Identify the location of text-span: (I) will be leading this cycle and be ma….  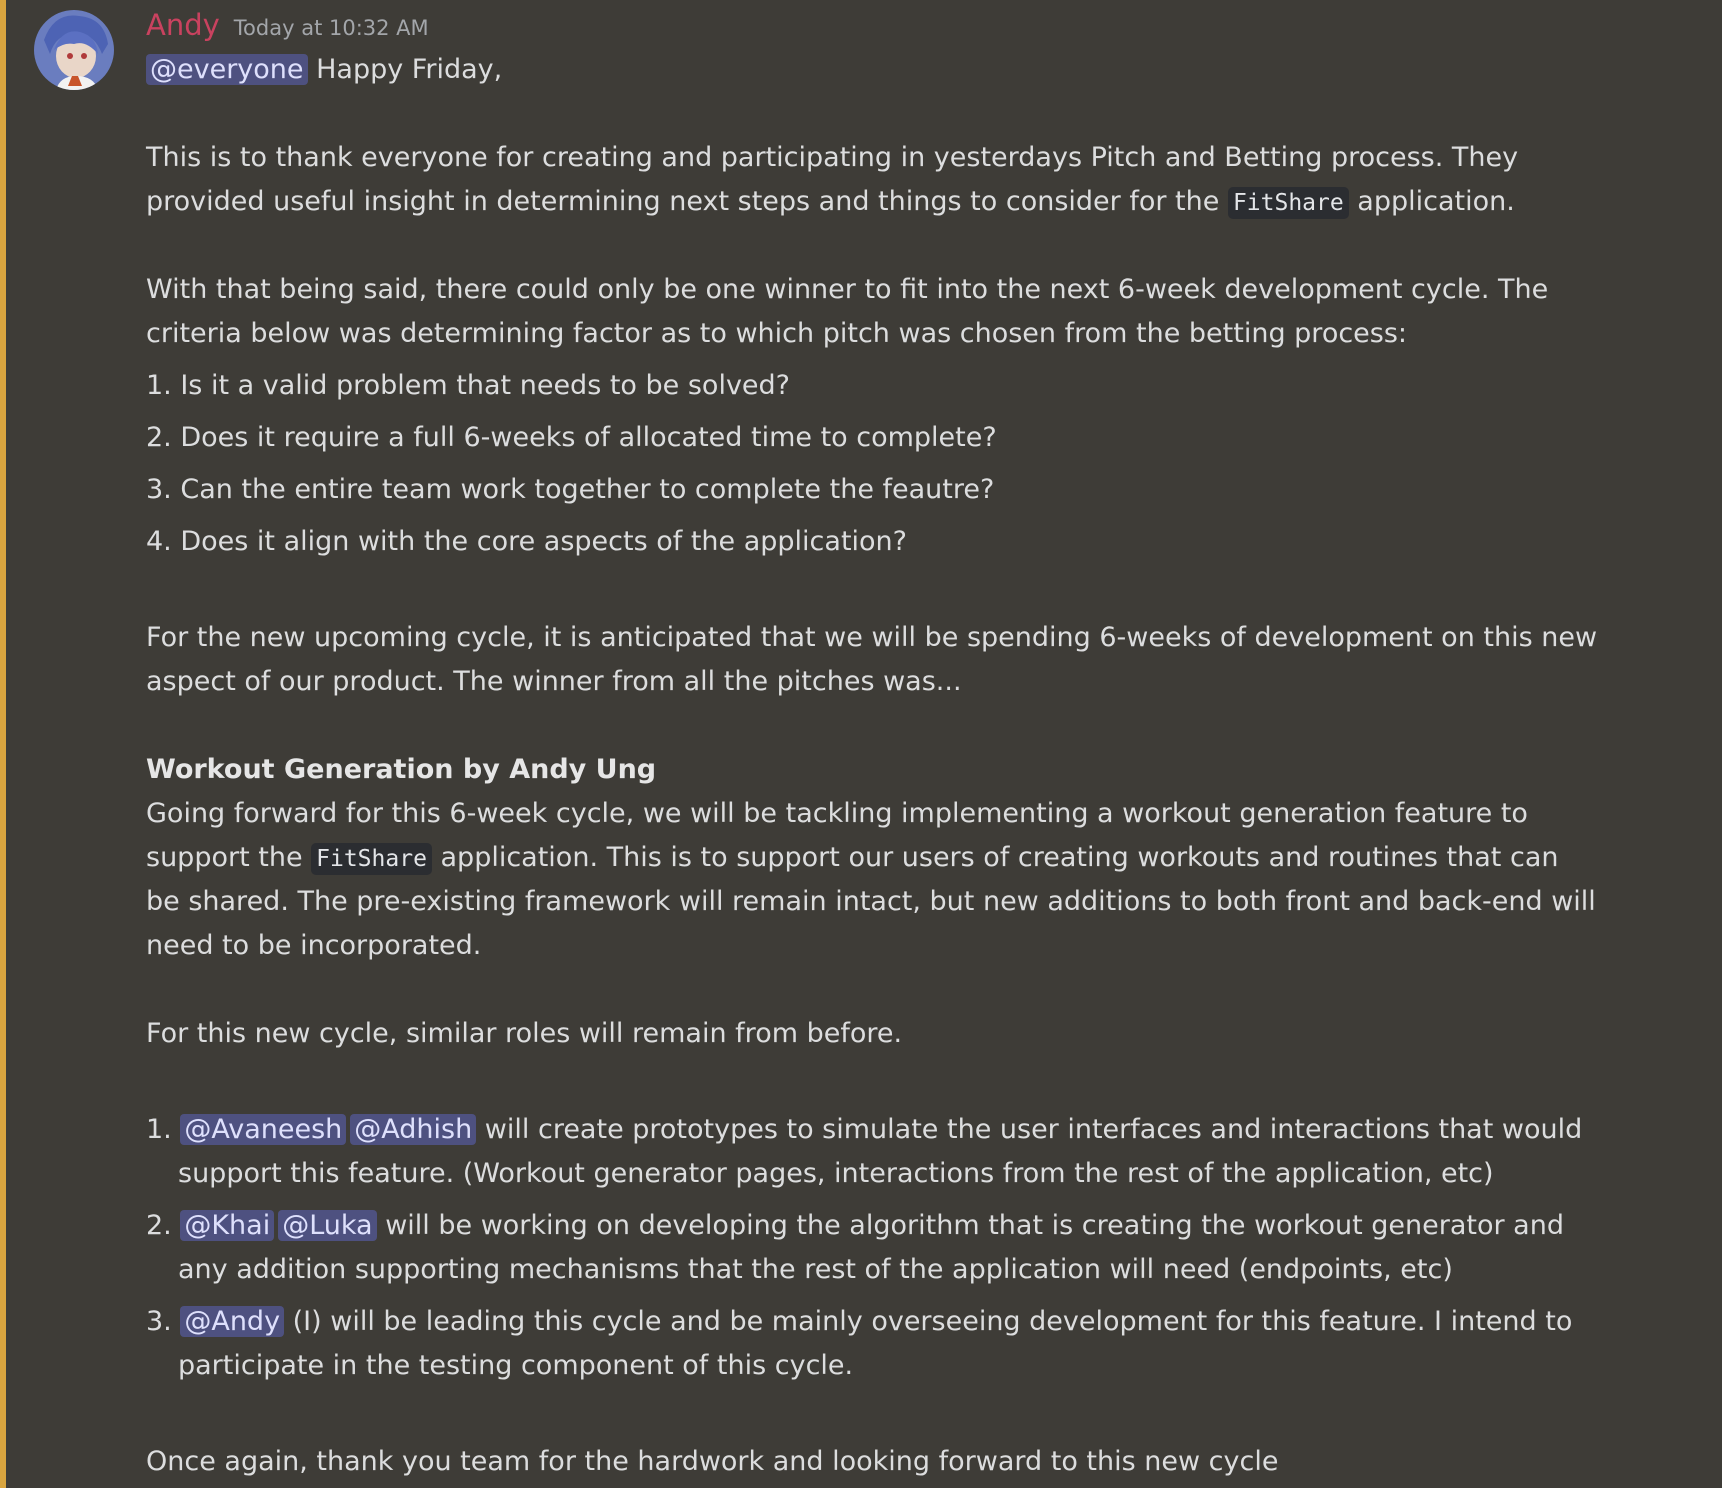
(928, 1321).